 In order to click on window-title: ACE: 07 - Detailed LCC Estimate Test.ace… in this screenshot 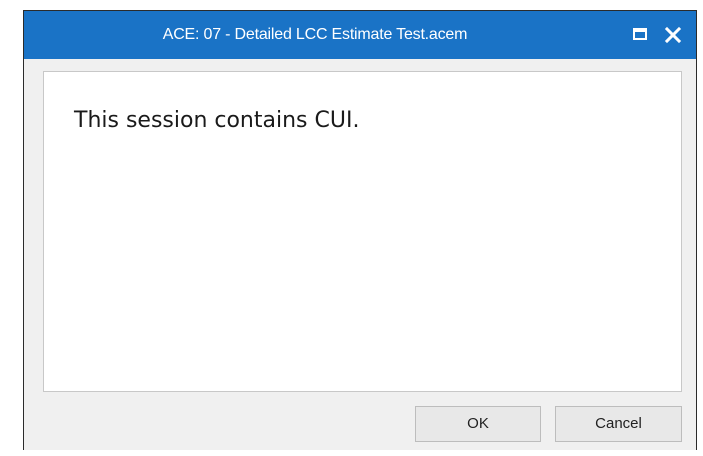, I will do `click(315, 34)`.